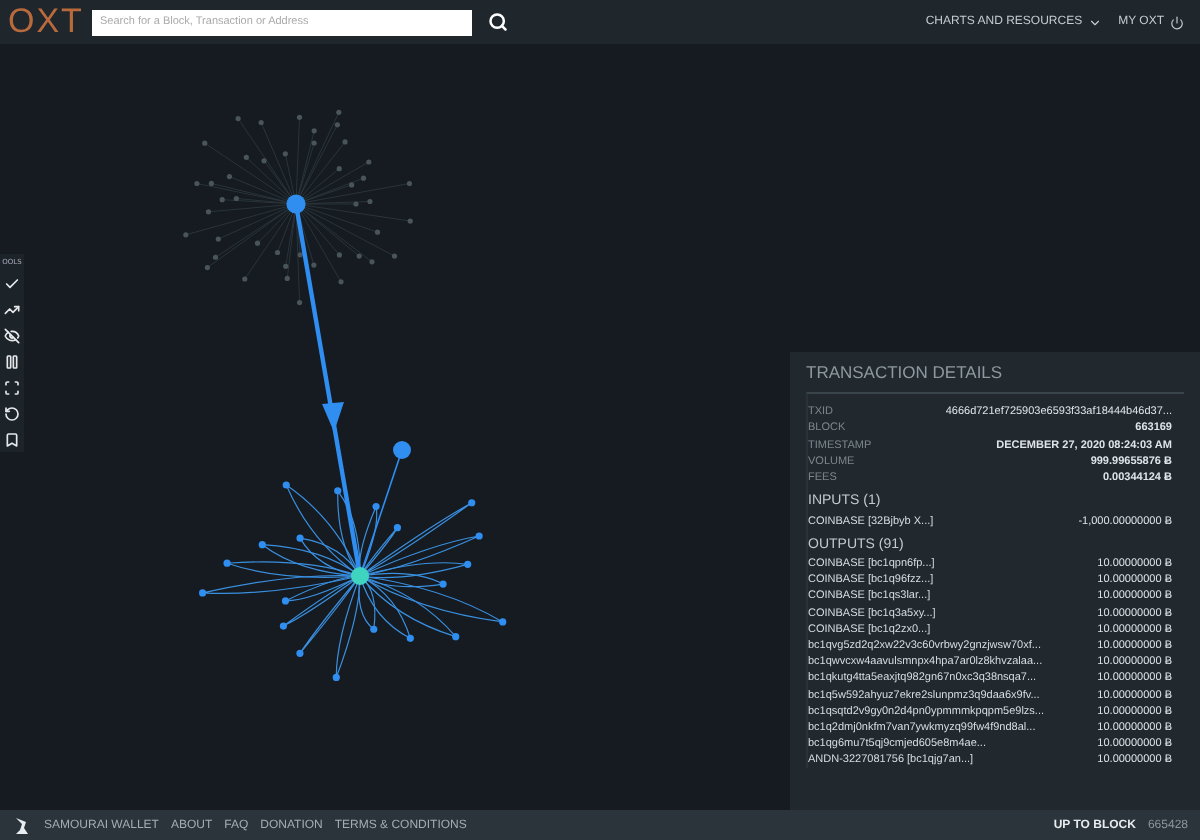  What do you see at coordinates (12, 362) in the screenshot?
I see `pause-tool-icon` at bounding box center [12, 362].